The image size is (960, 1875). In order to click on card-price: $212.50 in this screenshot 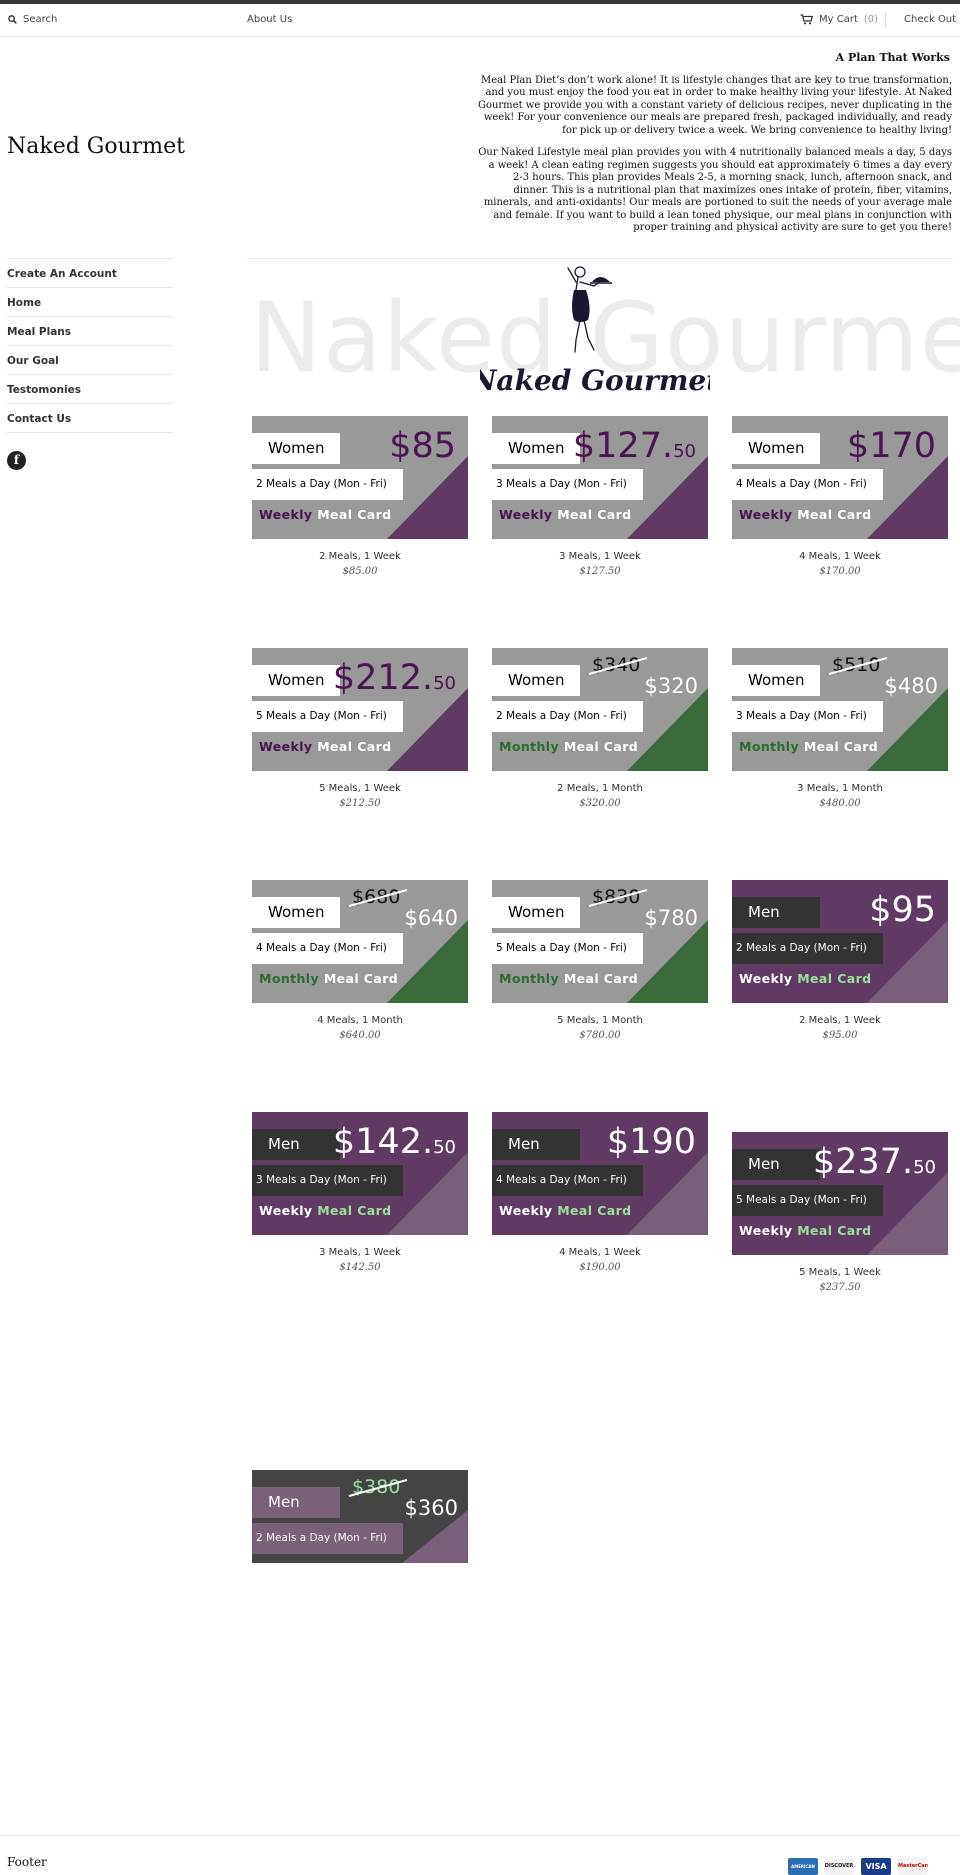, I will do `click(394, 678)`.